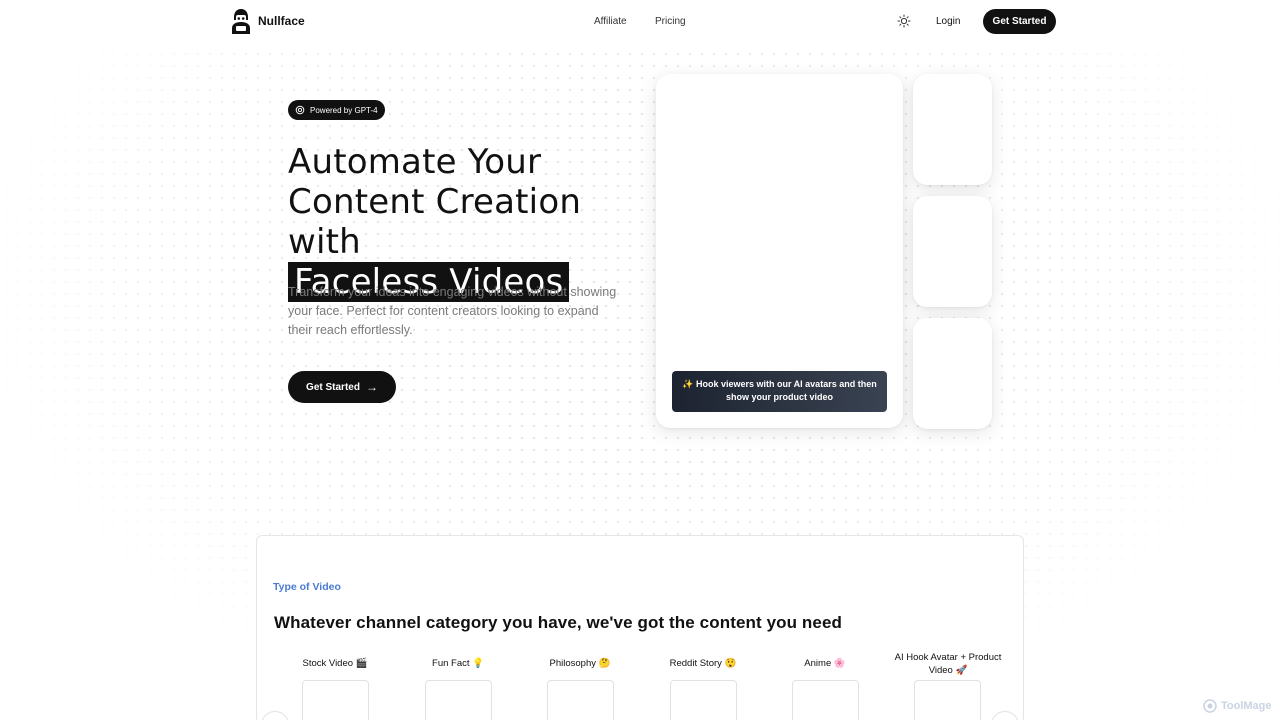 Image resolution: width=1280 pixels, height=720 pixels. What do you see at coordinates (344, 110) in the screenshot?
I see `badge-label: Powered by GPT-4` at bounding box center [344, 110].